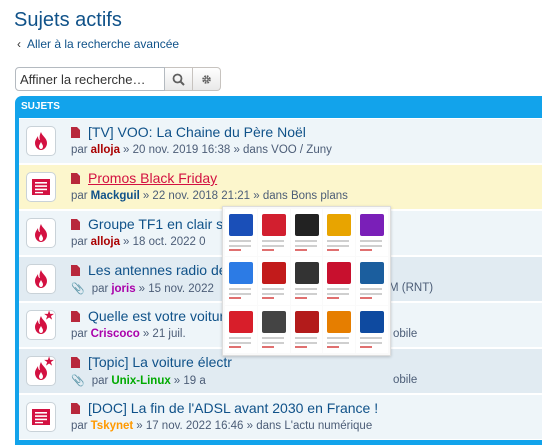 Image resolution: width=542 pixels, height=445 pixels. I want to click on topic-title-link: Quelle est votre voiture, so click(151, 316).